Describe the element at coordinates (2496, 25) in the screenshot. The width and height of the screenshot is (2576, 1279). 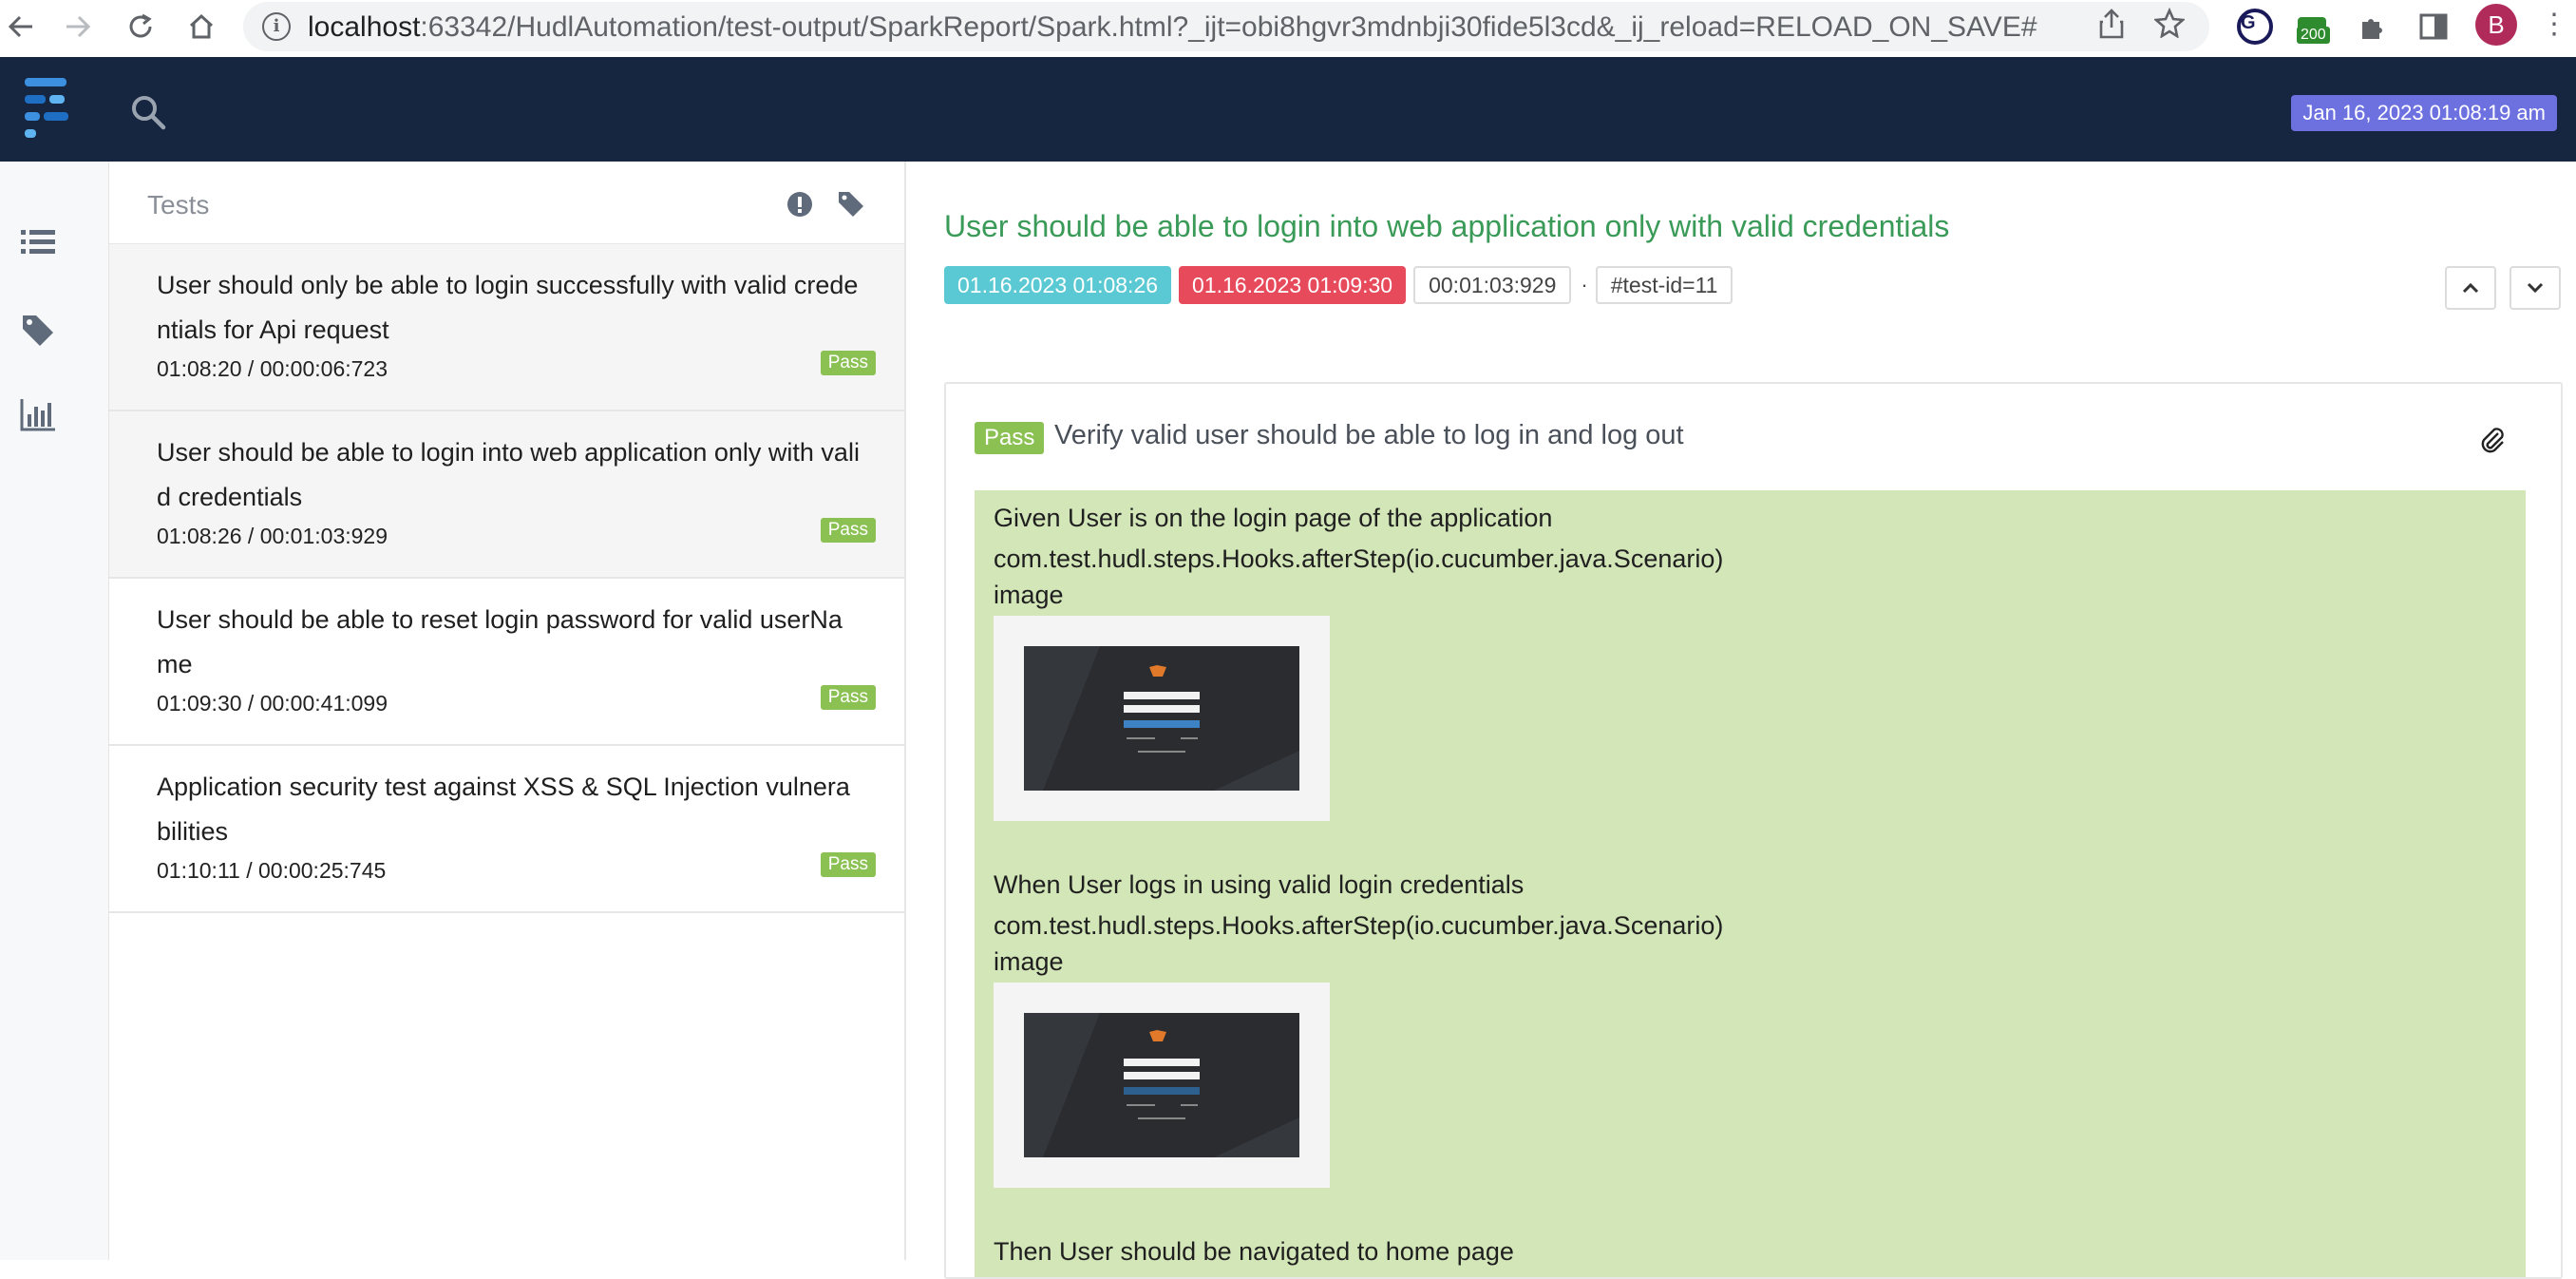
I see `profile-avatar: B` at that location.